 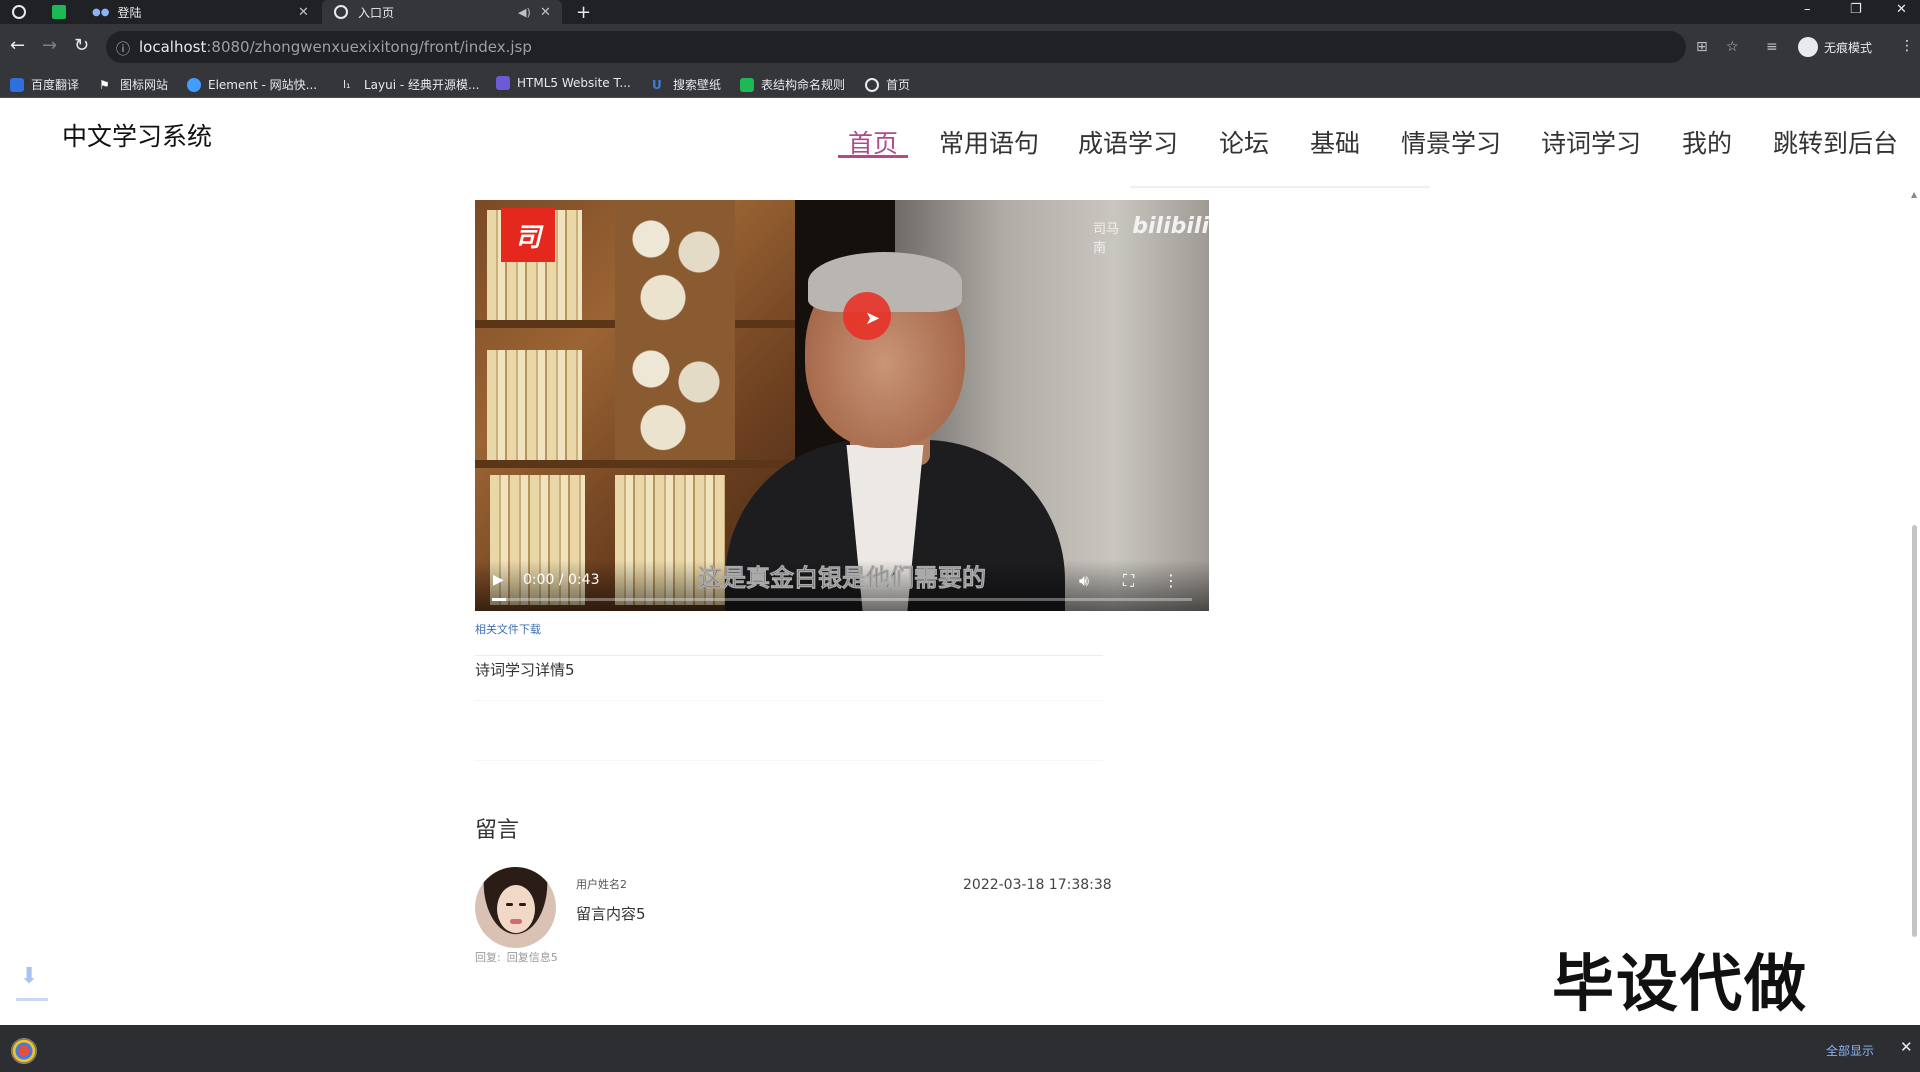 What do you see at coordinates (516, 921) in the screenshot?
I see `avatar-lips` at bounding box center [516, 921].